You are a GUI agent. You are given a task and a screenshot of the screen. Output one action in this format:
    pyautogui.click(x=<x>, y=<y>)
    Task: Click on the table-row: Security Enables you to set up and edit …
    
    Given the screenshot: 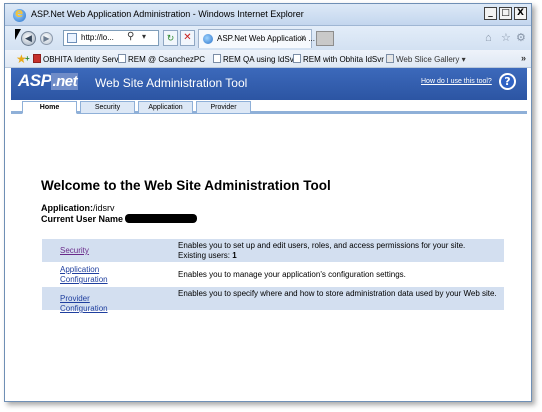 What is the action you would take?
    pyautogui.click(x=273, y=251)
    